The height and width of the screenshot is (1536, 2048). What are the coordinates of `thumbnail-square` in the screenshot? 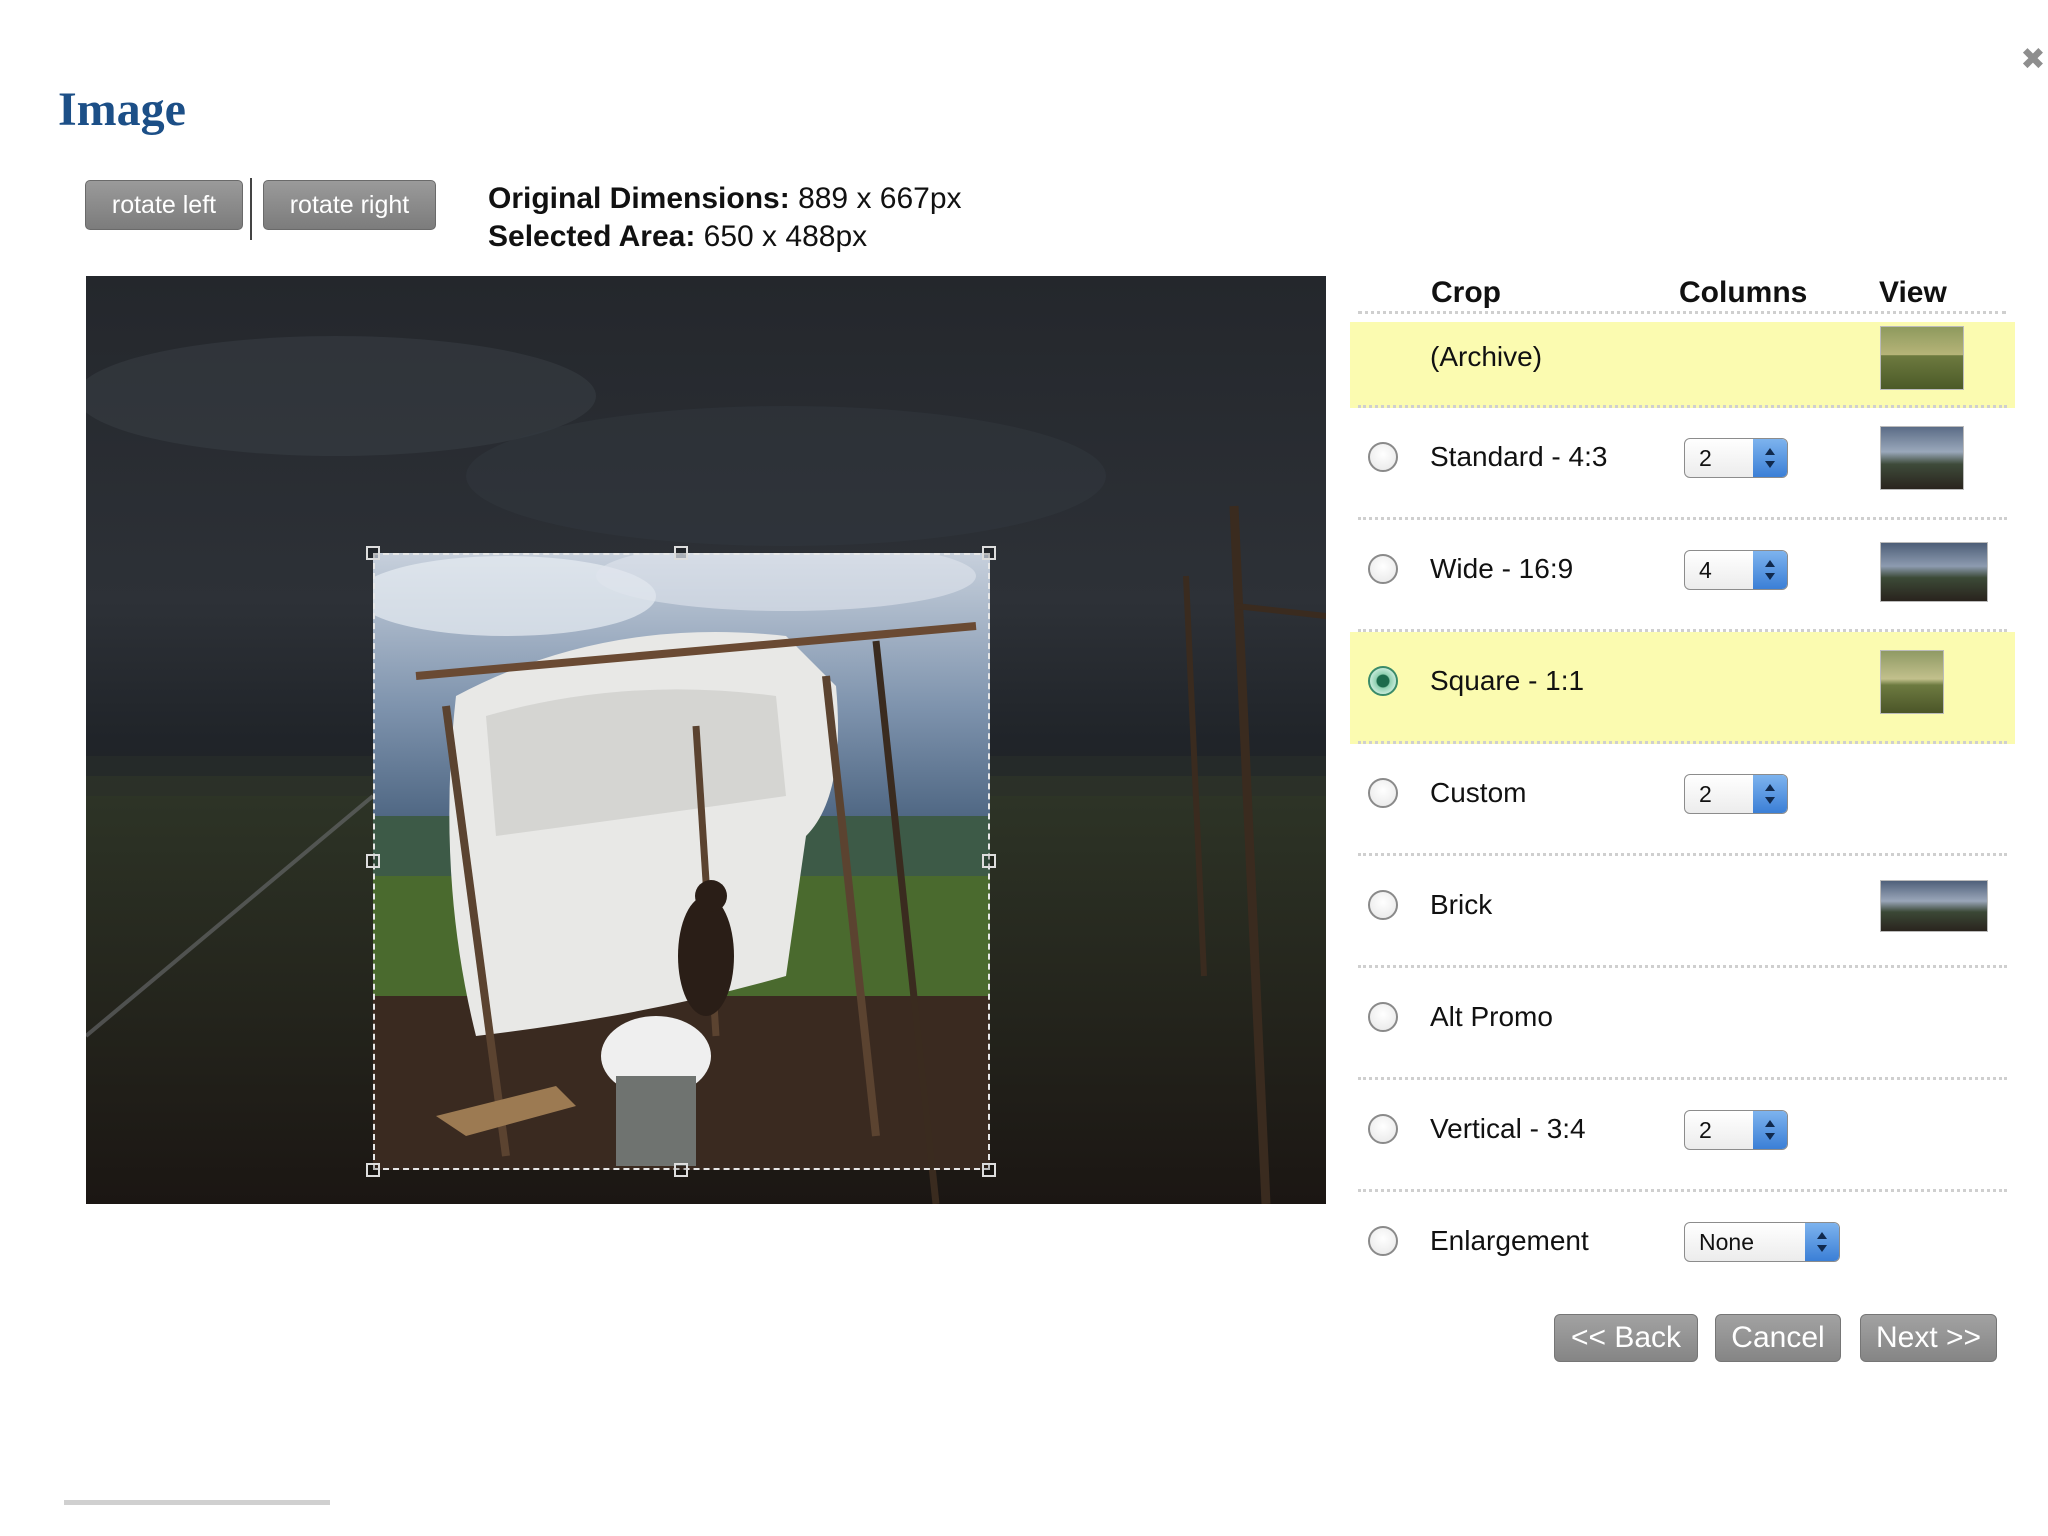 It's located at (1912, 682).